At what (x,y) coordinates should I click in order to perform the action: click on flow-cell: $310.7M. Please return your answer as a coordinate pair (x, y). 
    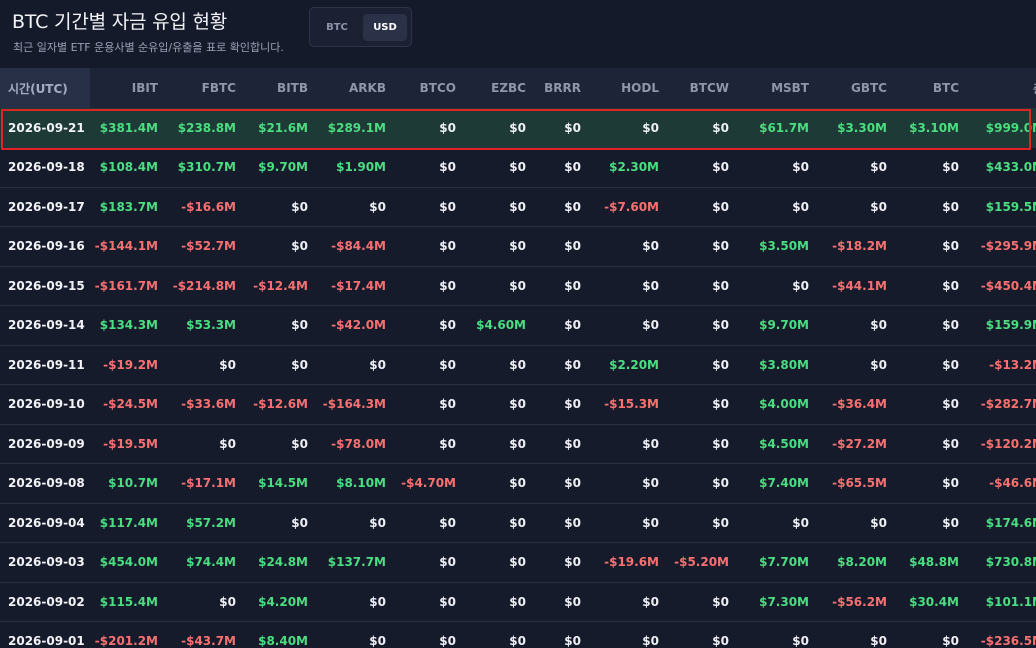
    Looking at the image, I should click on (209, 167).